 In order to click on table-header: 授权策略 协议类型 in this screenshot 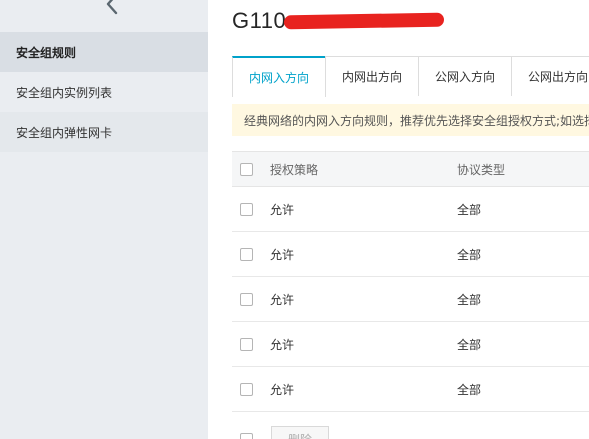, I will do `click(410, 169)`.